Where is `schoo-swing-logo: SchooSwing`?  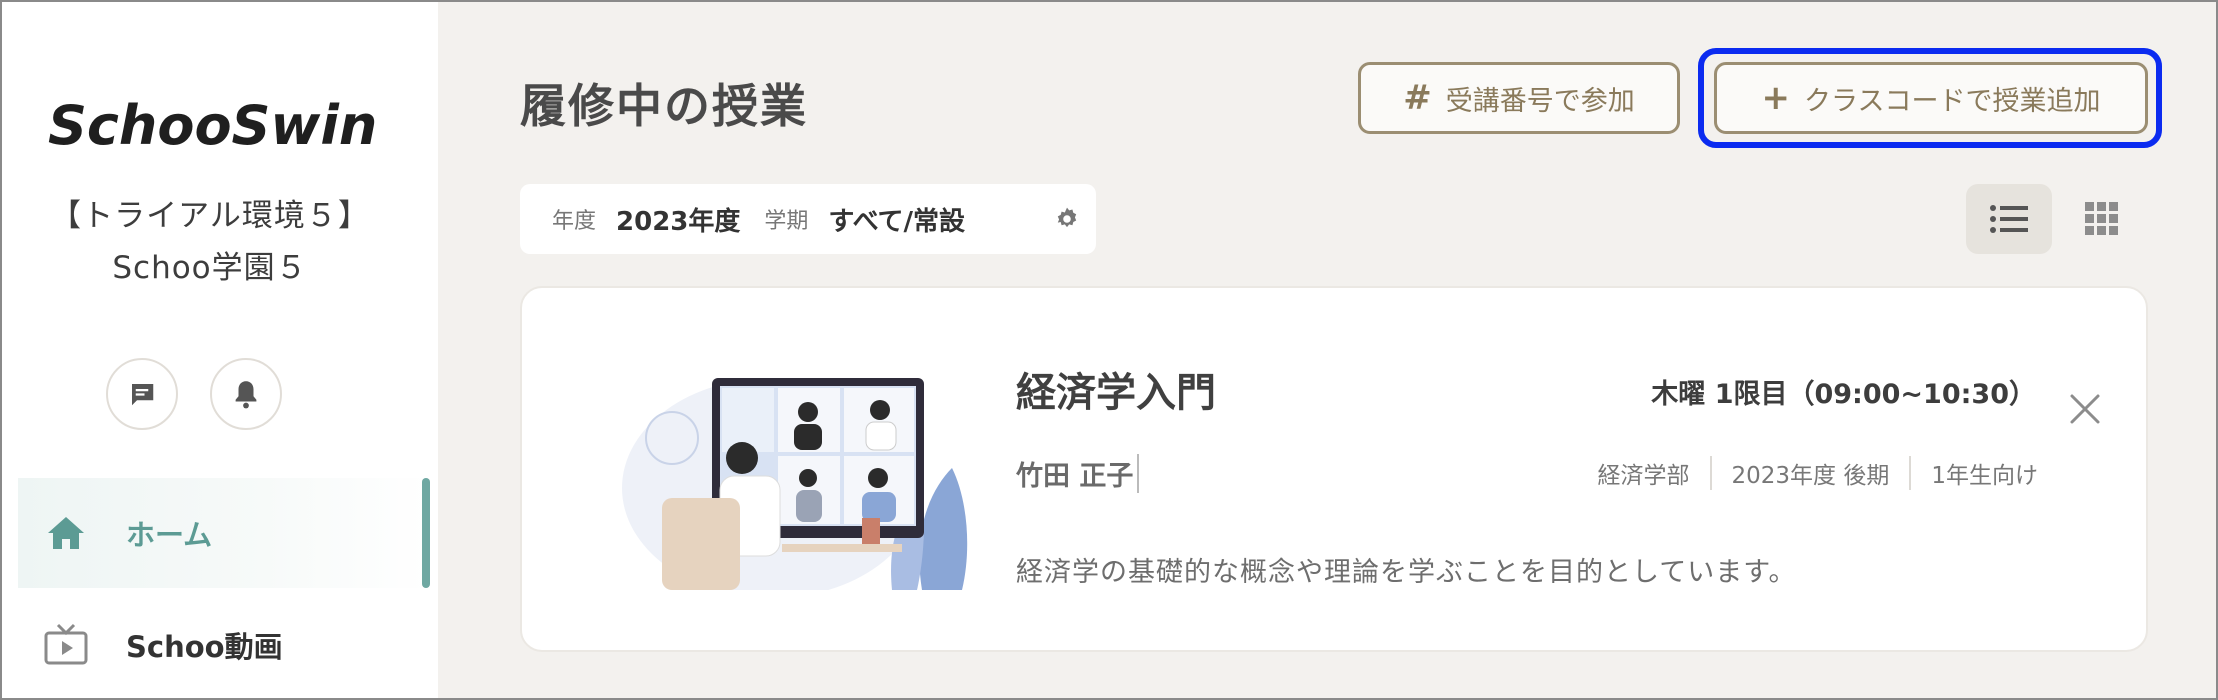 schoo-swing-logo: SchooSwing is located at coordinates (232, 132).